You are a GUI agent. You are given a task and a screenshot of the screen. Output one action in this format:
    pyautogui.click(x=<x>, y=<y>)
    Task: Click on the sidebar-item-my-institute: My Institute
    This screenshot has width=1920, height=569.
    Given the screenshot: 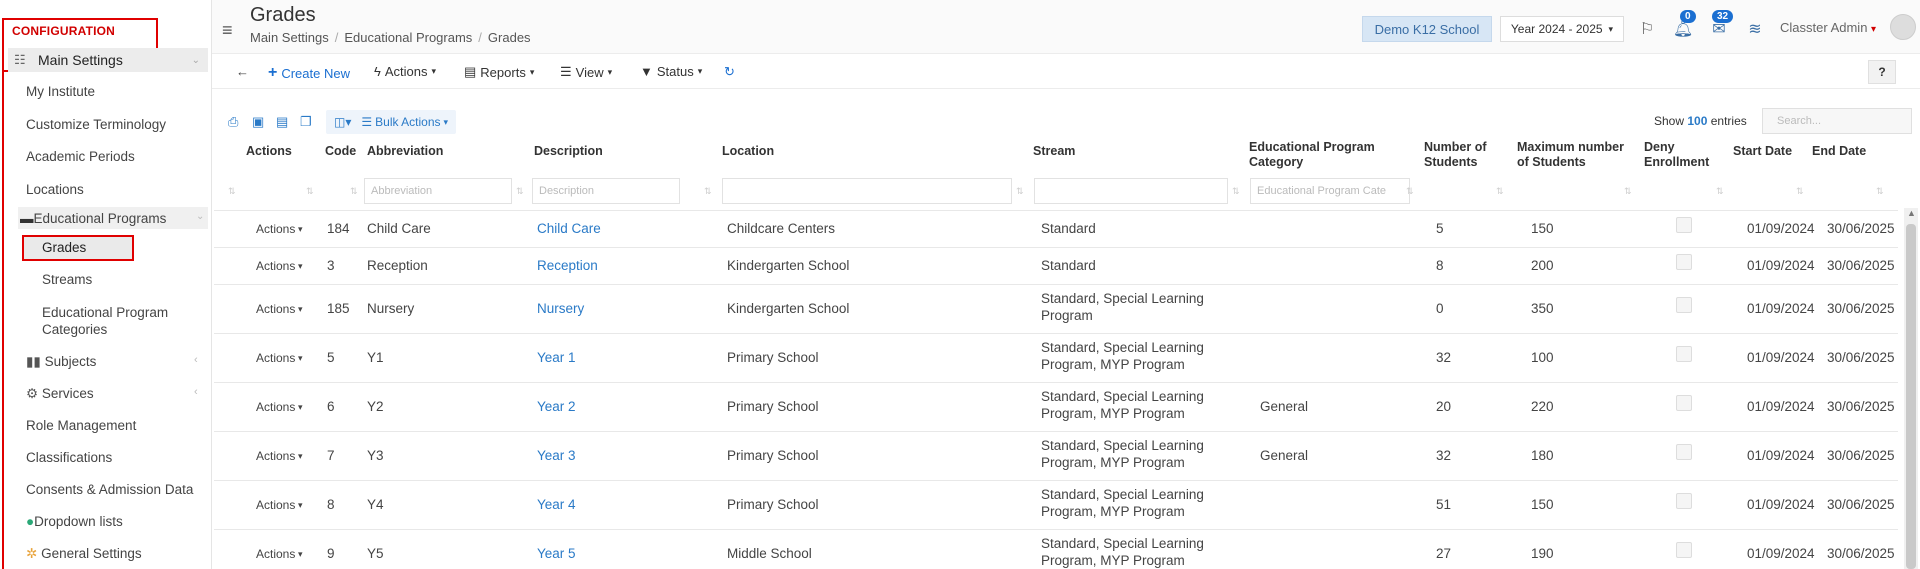 What is the action you would take?
    pyautogui.click(x=60, y=91)
    